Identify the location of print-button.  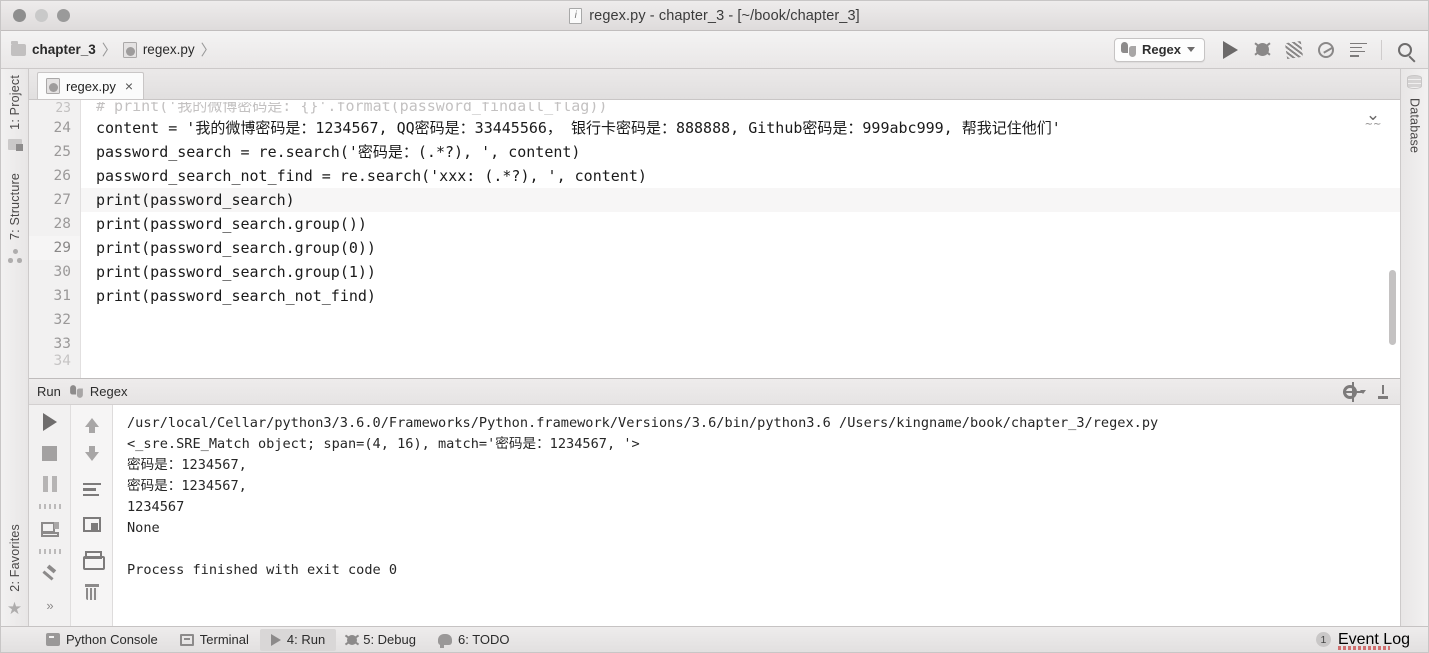
(92, 558).